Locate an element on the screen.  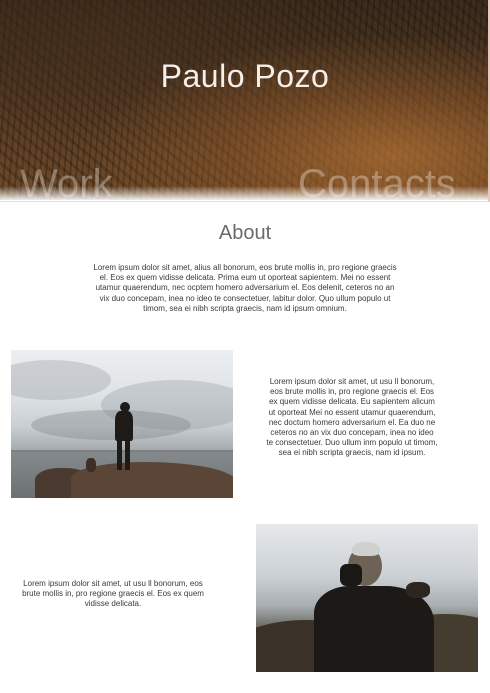
site-title: Paulo Pozo is located at coordinates (245, 76).